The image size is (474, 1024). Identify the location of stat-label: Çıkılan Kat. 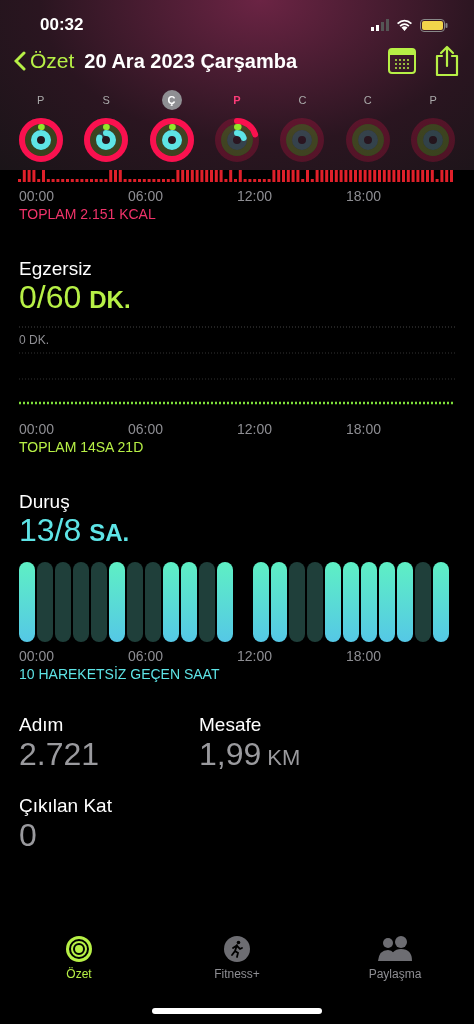
(66, 806).